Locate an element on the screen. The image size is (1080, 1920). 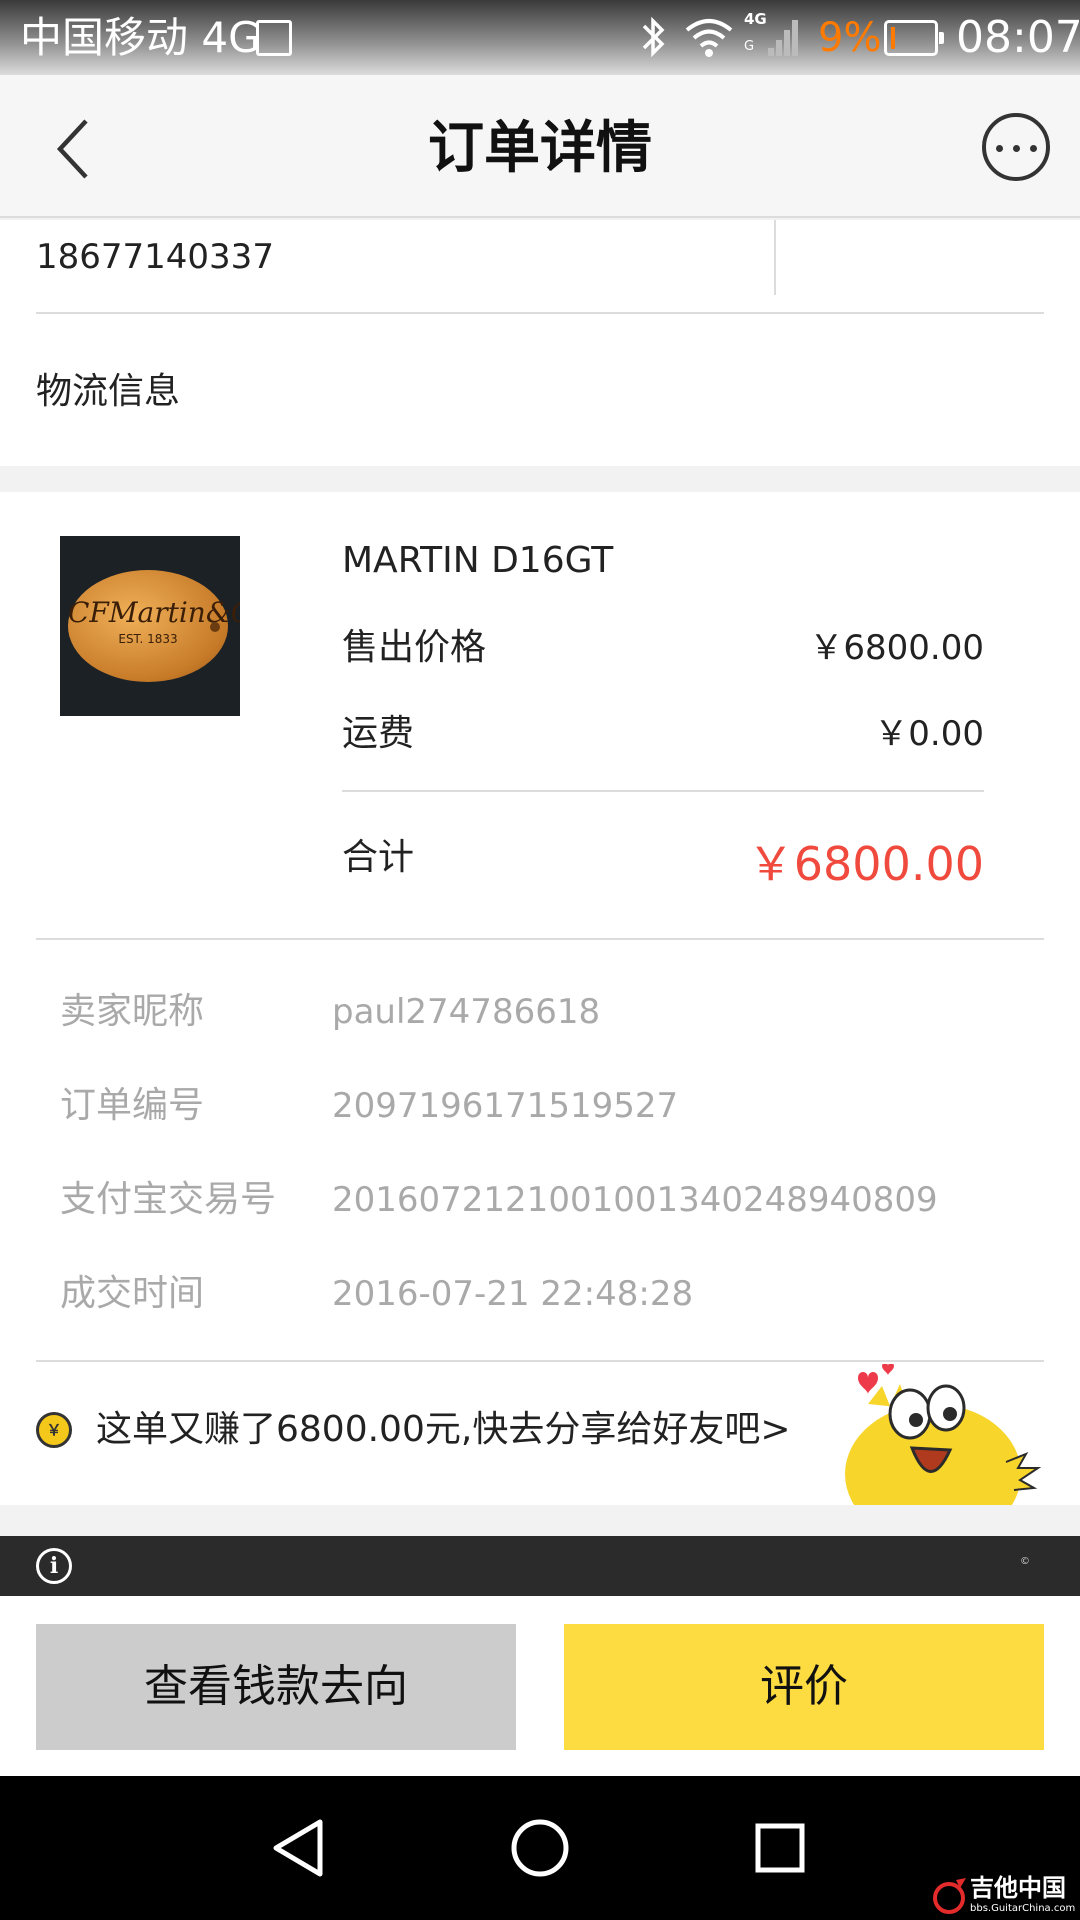
price-label: 售出价格 is located at coordinates (414, 647).